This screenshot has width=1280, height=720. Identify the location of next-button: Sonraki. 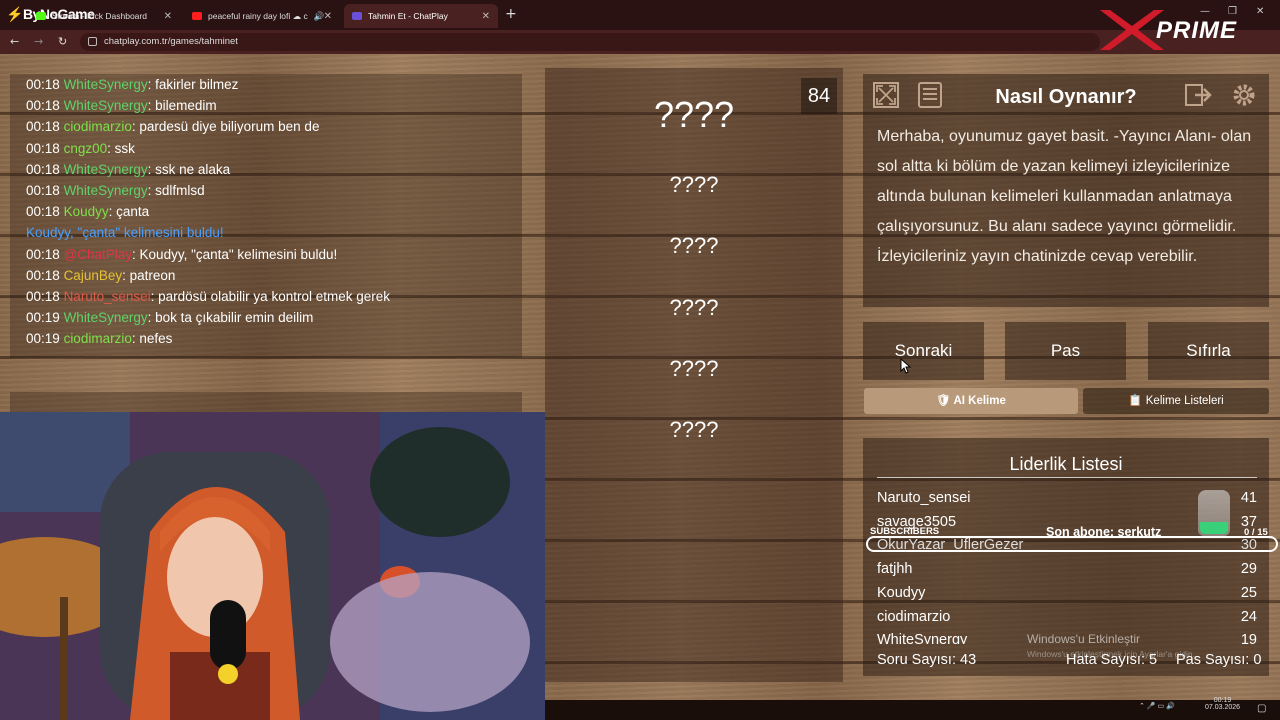
(923, 351).